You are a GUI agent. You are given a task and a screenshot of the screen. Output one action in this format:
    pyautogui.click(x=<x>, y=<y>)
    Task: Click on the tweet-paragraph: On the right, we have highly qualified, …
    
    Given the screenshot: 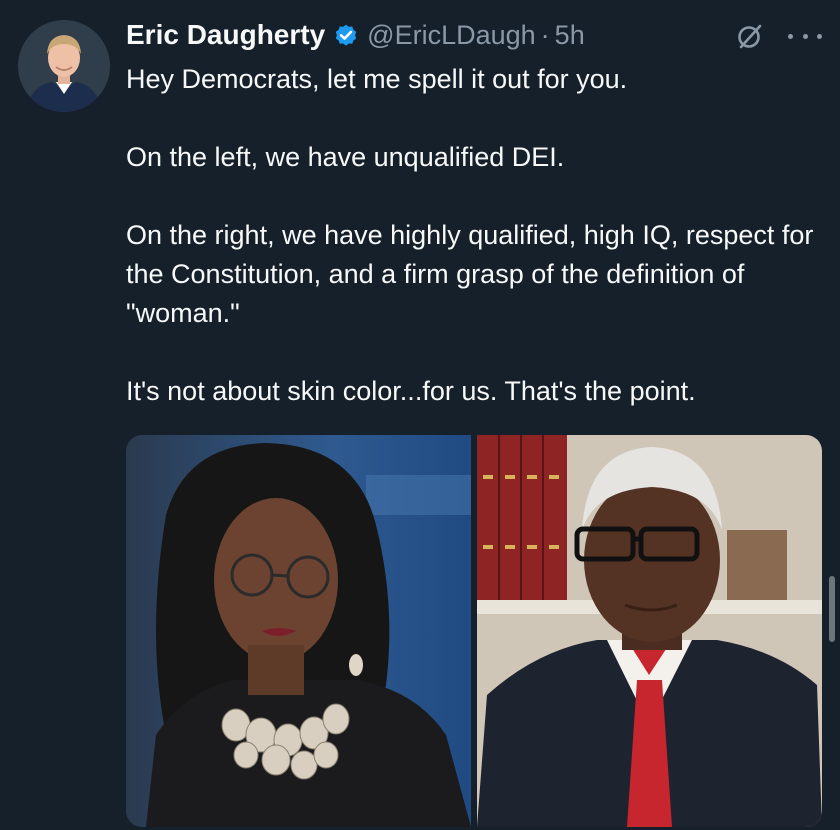 What is the action you would take?
    pyautogui.click(x=470, y=274)
    